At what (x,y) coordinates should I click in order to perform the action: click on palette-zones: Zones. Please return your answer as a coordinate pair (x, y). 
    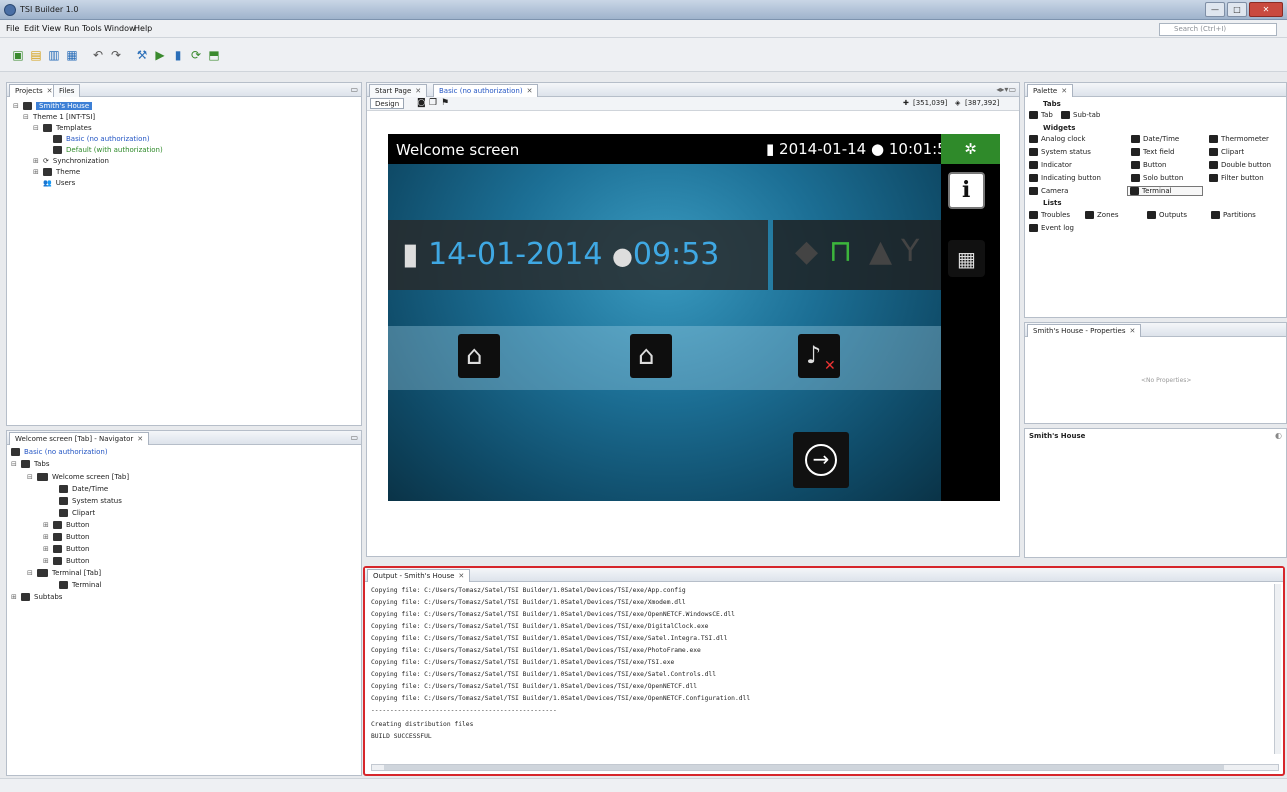
    Looking at the image, I should click on (1101, 215).